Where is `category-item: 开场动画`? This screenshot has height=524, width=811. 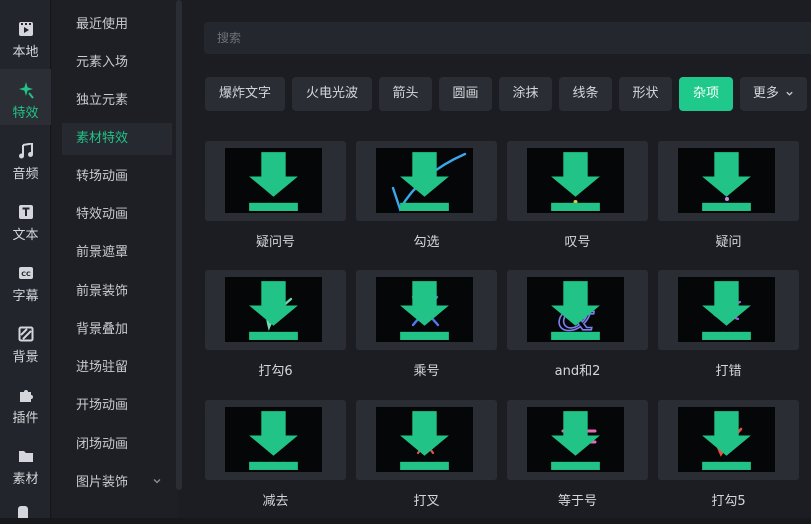 category-item: 开场动画 is located at coordinates (117, 406).